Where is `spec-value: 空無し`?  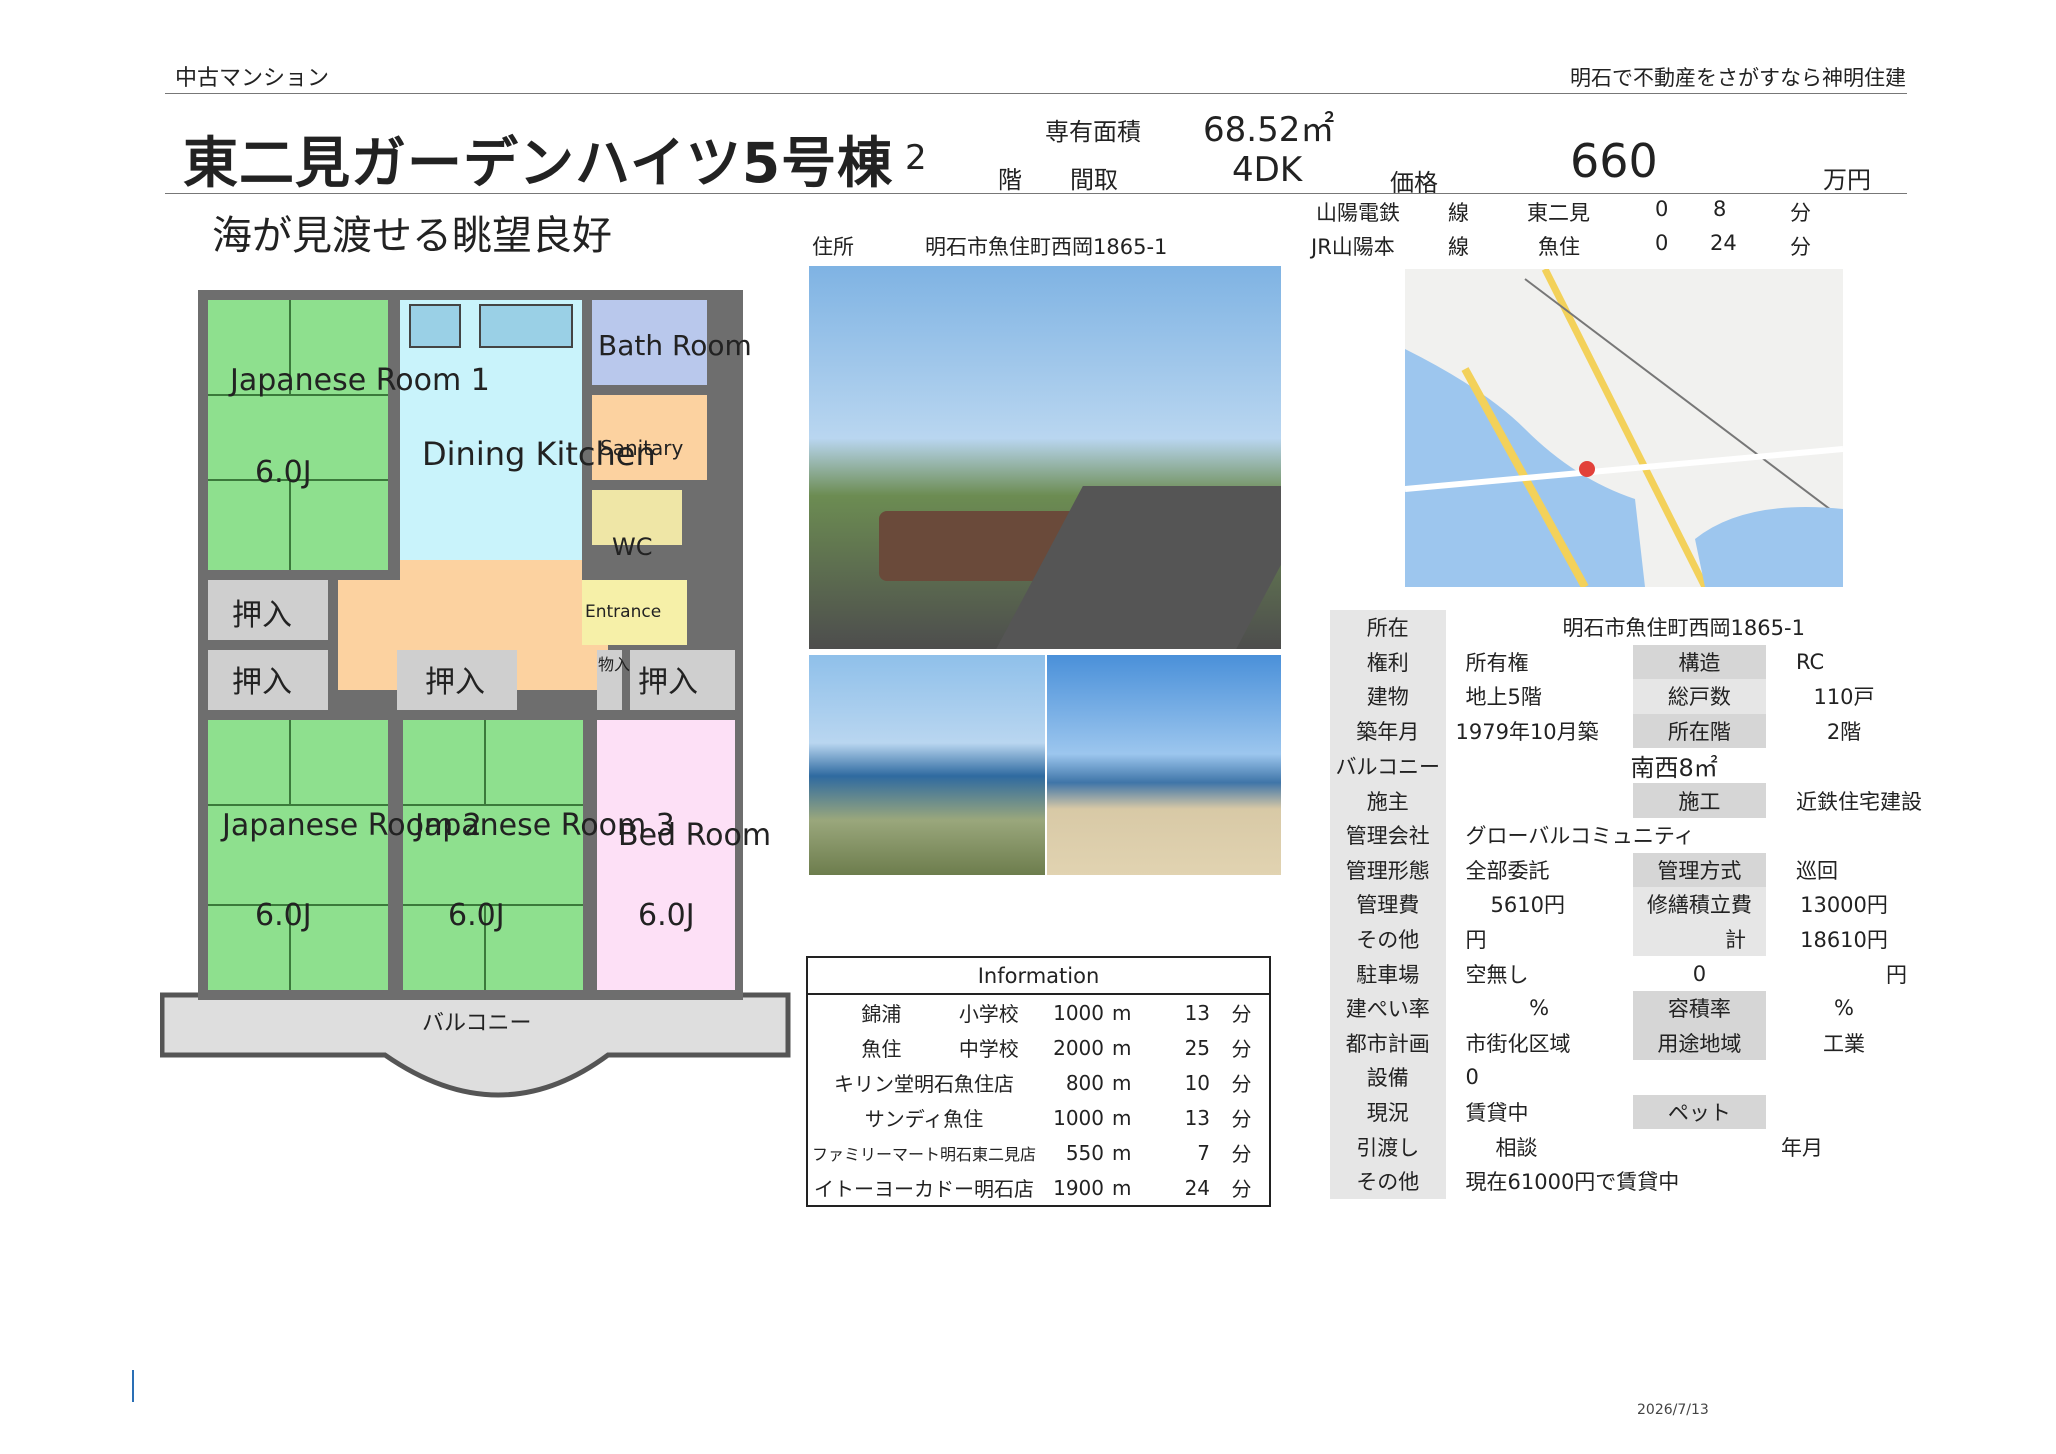 spec-value: 空無し is located at coordinates (1497, 974).